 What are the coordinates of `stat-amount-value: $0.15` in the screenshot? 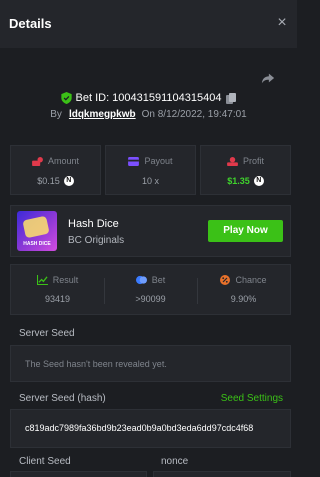 It's located at (48, 181).